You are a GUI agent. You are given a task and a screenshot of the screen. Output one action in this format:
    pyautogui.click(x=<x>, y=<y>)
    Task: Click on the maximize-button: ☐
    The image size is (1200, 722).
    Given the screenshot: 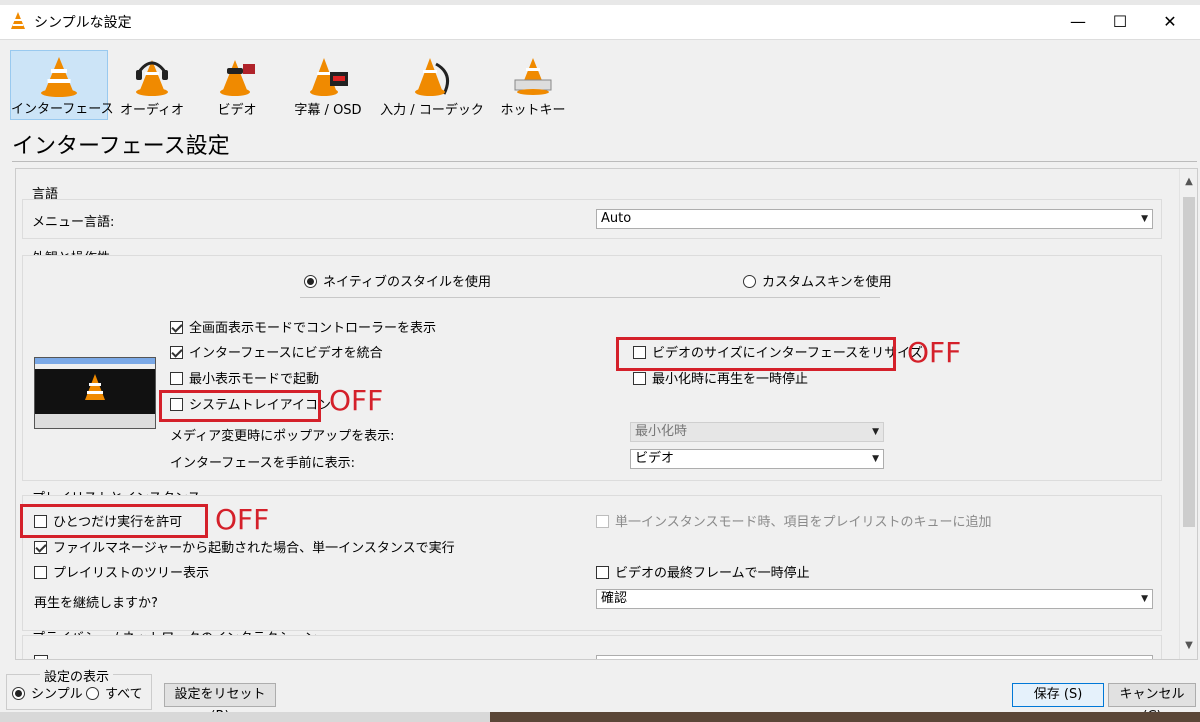 What is the action you would take?
    pyautogui.click(x=1120, y=22)
    